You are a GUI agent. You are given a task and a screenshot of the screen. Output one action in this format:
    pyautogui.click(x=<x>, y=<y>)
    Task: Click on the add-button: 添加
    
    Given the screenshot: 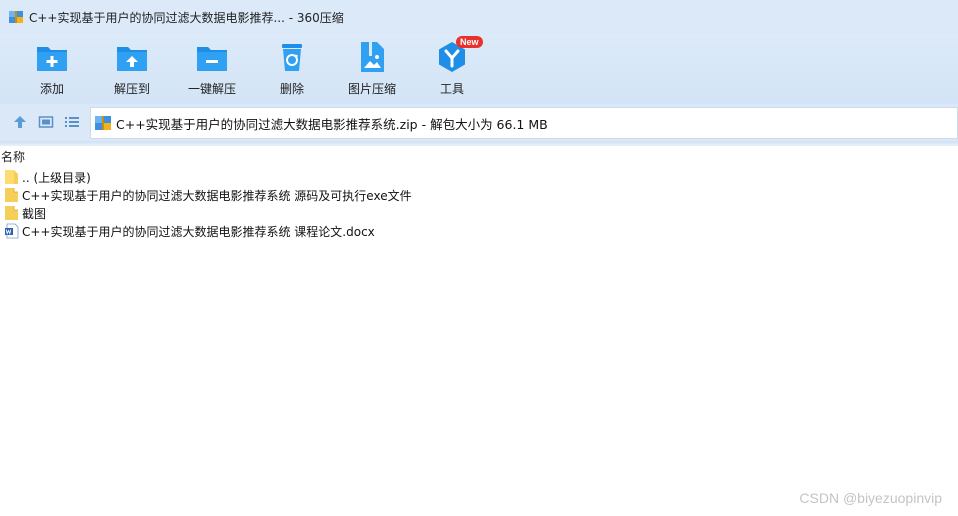 What is the action you would take?
    pyautogui.click(x=52, y=68)
    